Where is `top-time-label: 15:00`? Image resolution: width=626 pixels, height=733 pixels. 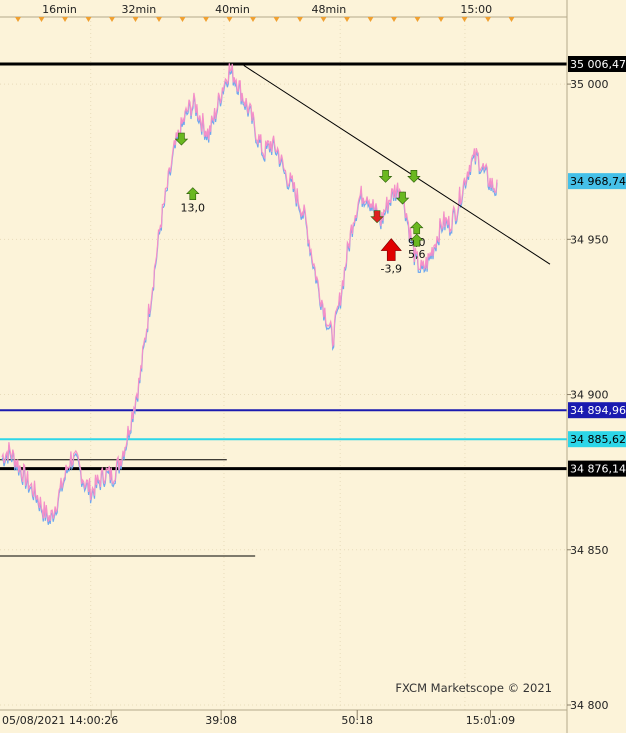
top-time-label: 15:00 is located at coordinates (476, 9).